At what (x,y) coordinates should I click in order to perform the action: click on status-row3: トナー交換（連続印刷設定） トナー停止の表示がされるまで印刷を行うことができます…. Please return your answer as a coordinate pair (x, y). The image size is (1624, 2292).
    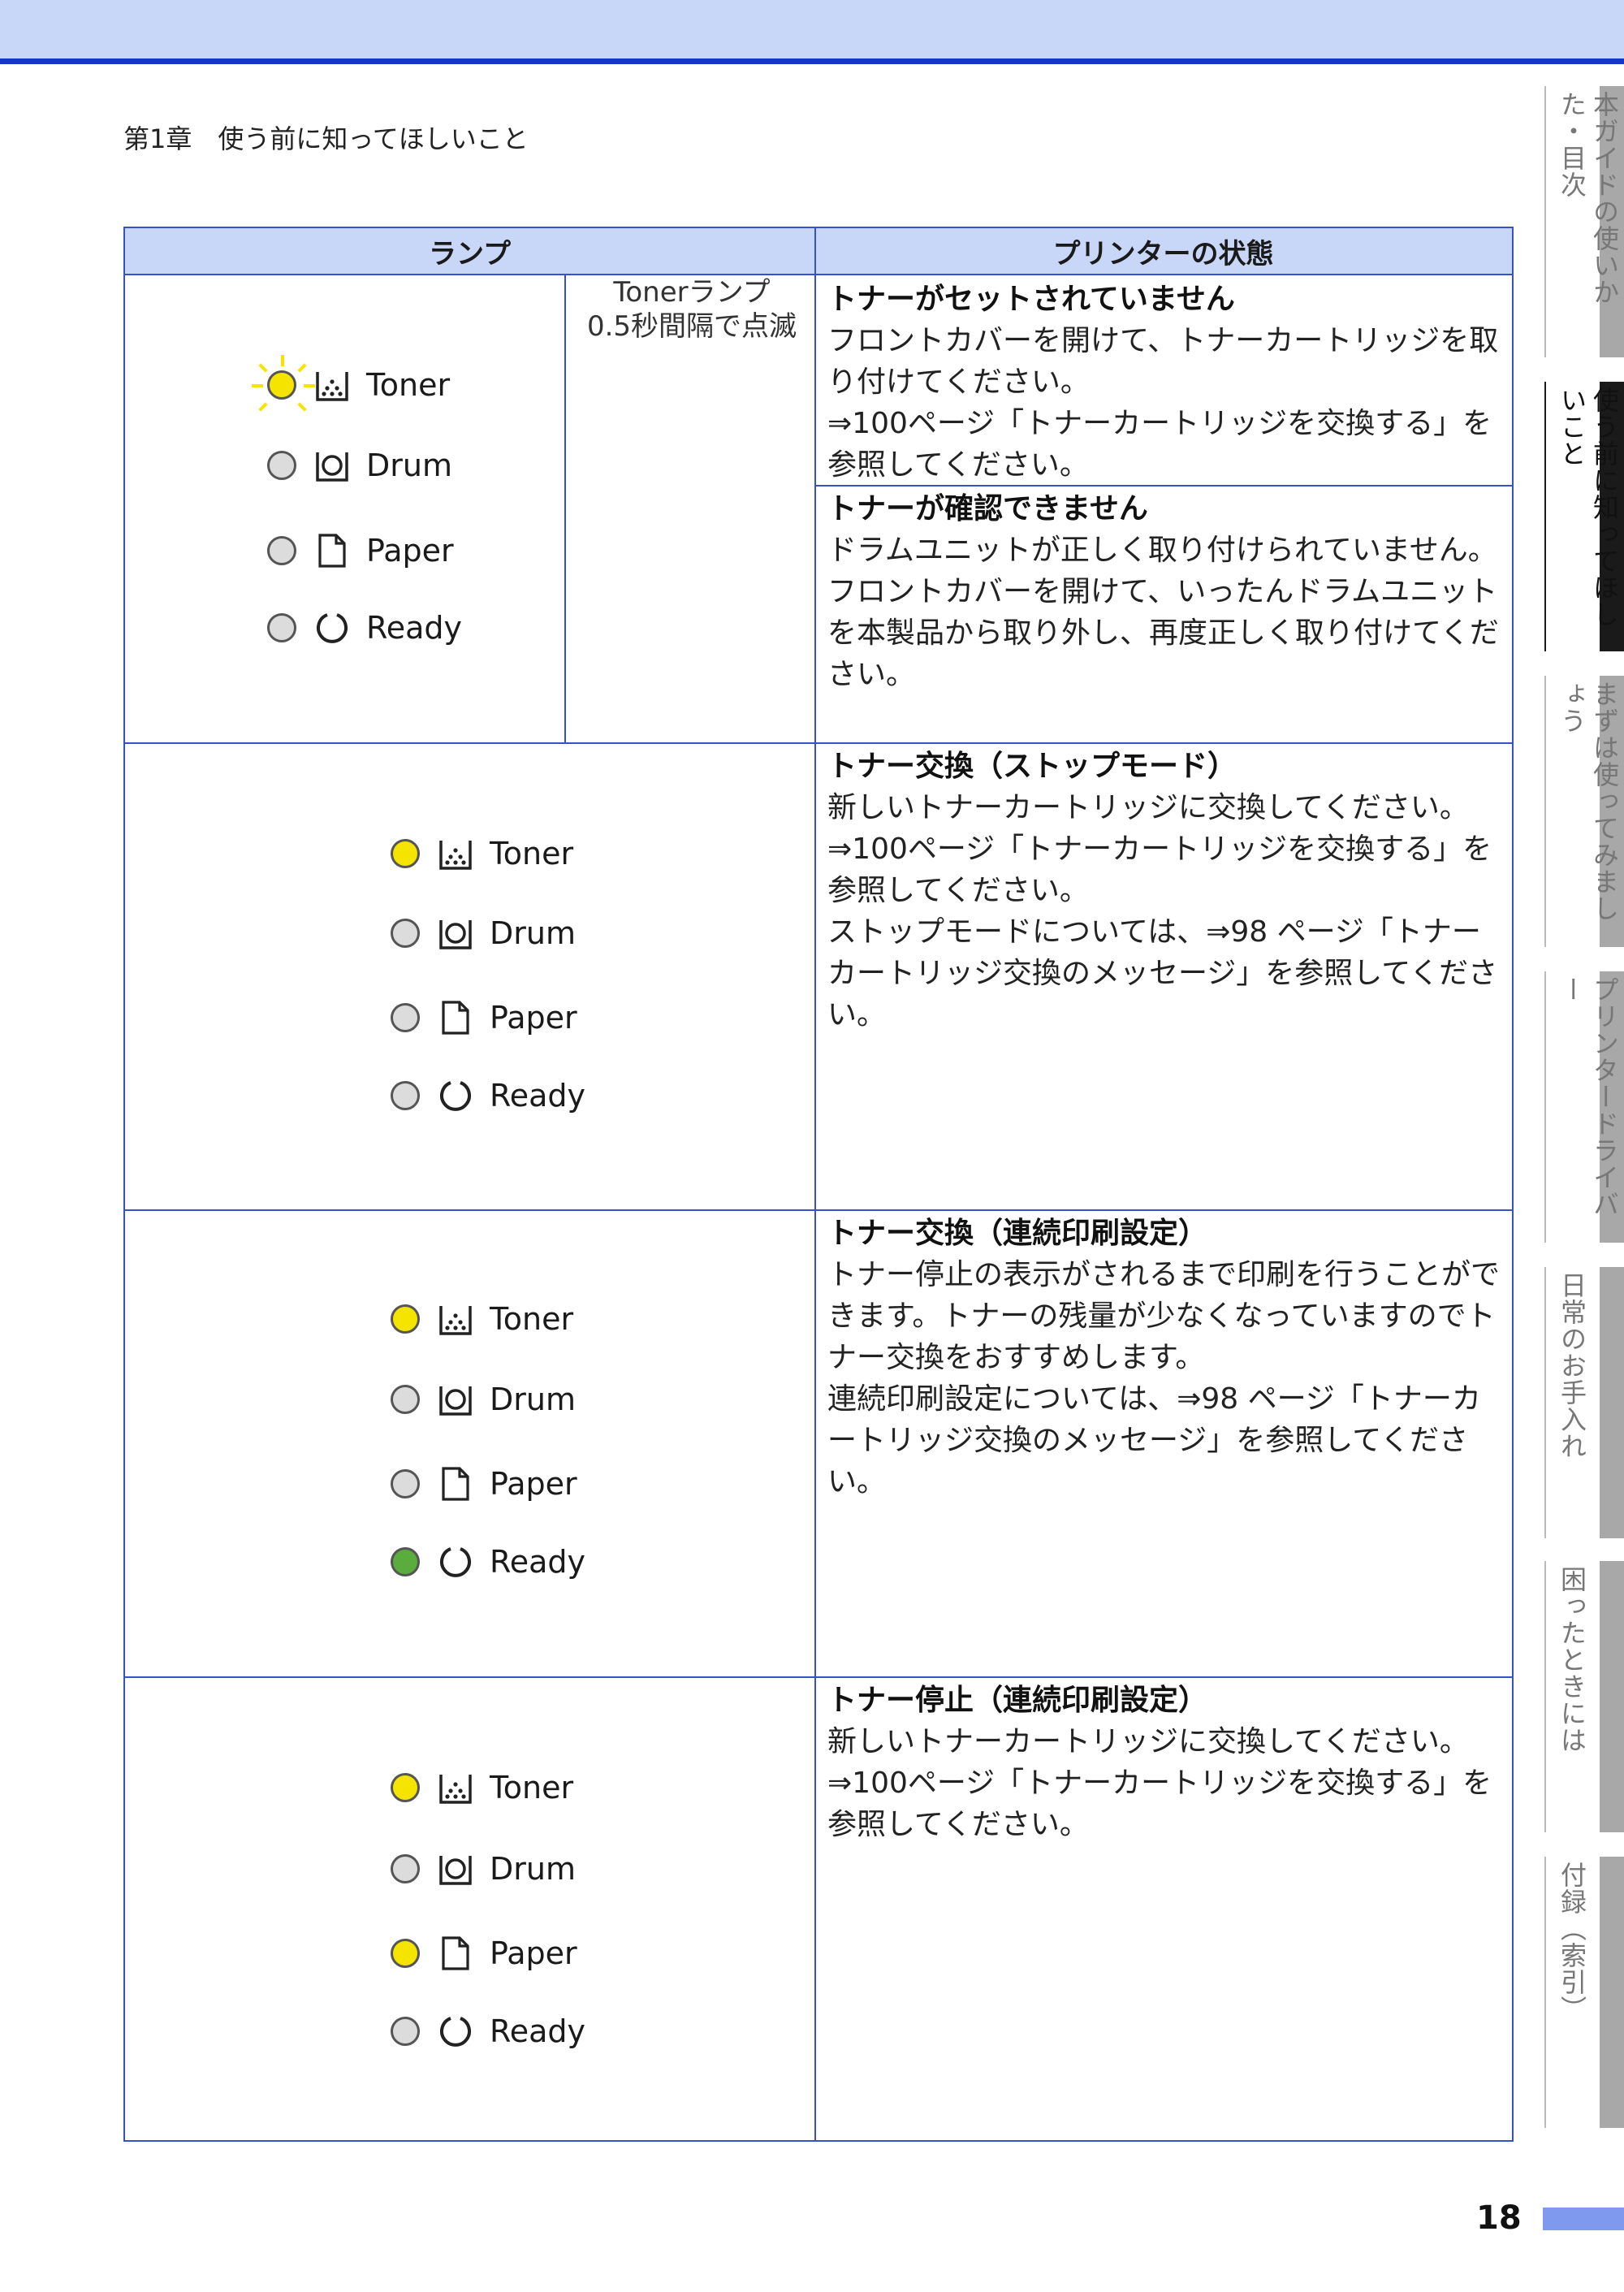
    Looking at the image, I should click on (1164, 1357).